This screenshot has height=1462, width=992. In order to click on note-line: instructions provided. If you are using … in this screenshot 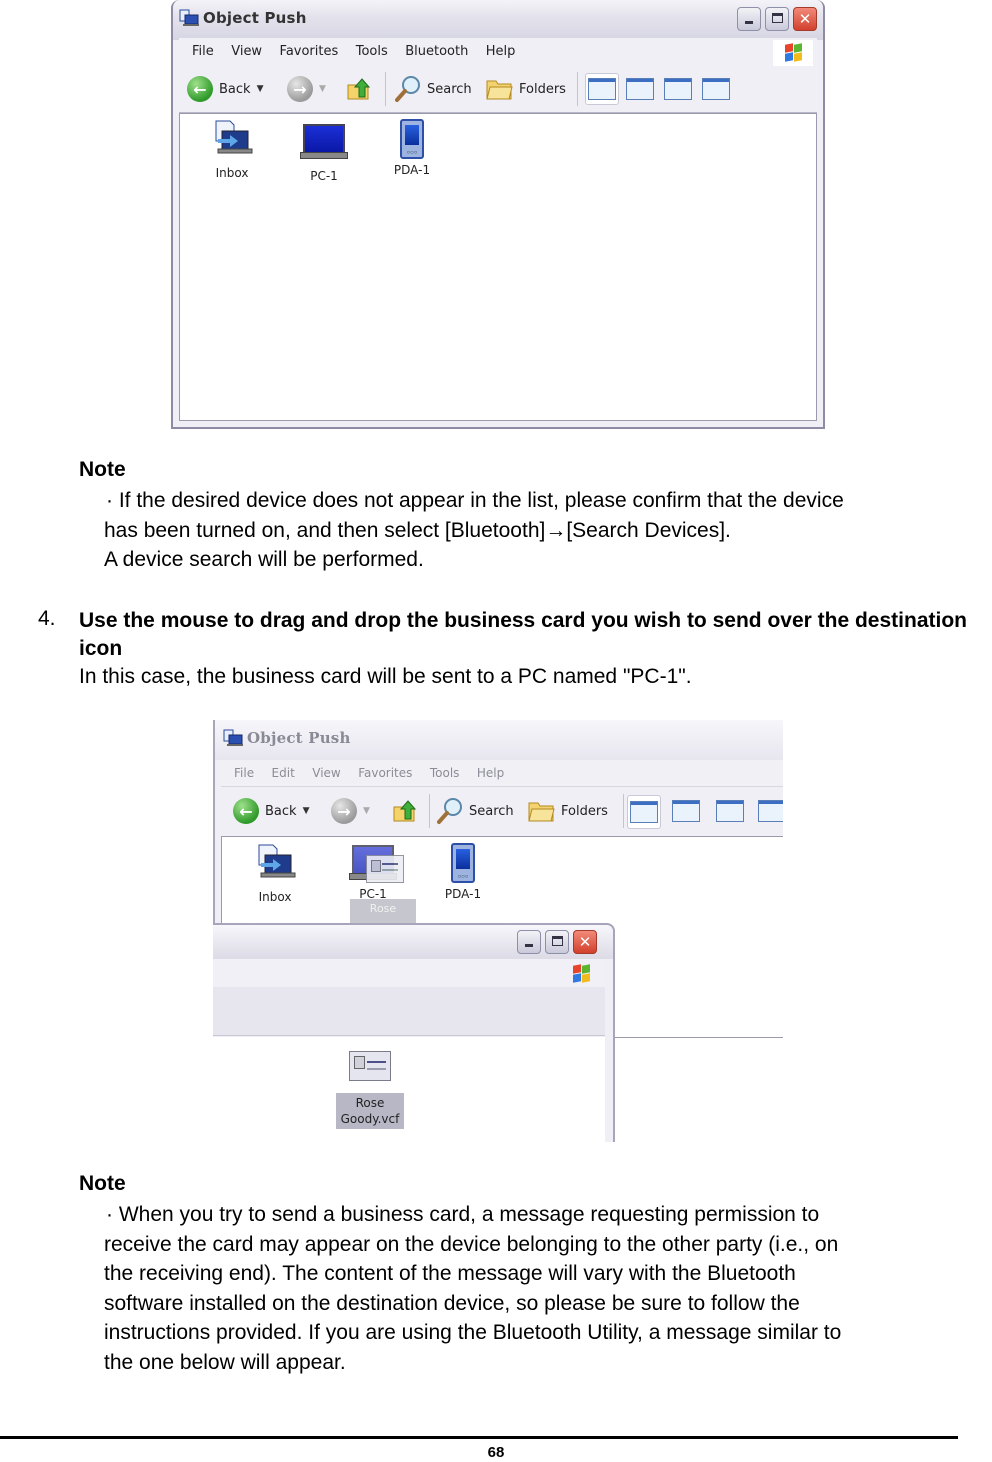, I will do `click(473, 1332)`.